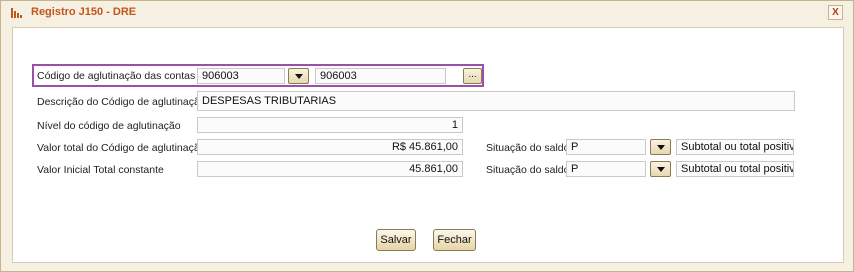  Describe the element at coordinates (109, 126) in the screenshot. I see `nivel-label: Nível do código de aglutinação` at that location.